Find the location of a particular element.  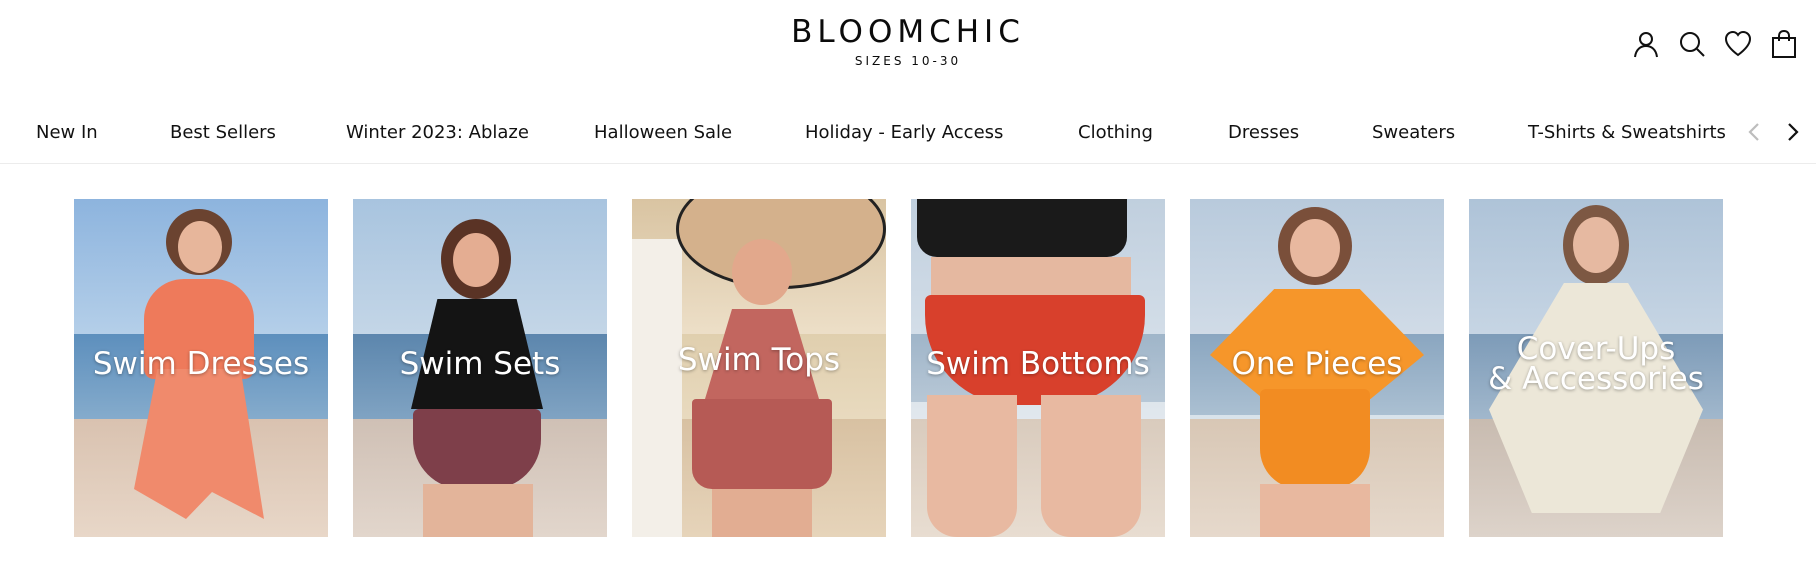

category-label: Swim Tops is located at coordinates (759, 360).